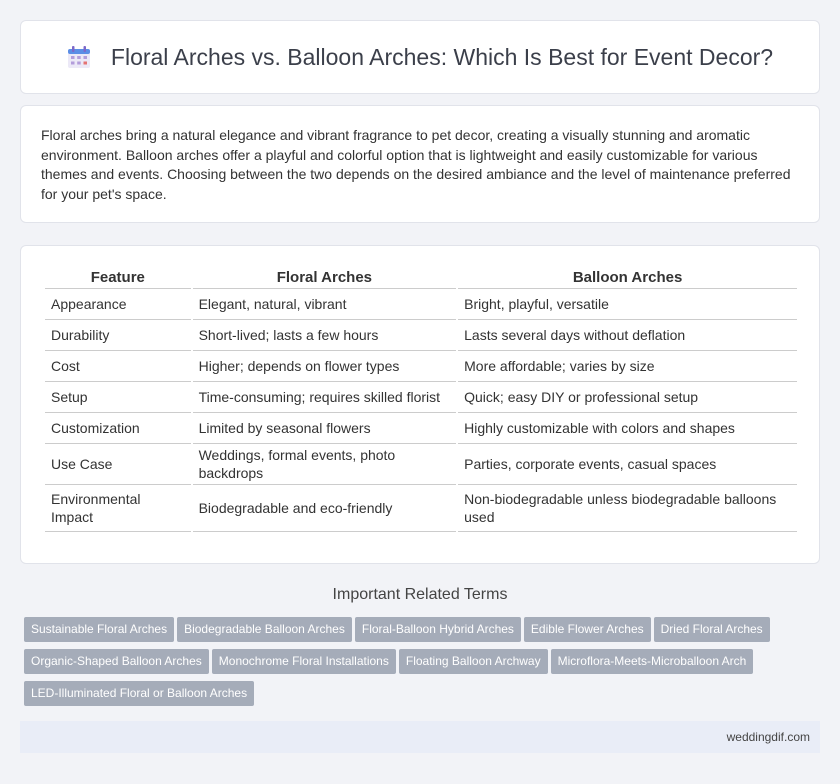  Describe the element at coordinates (437, 629) in the screenshot. I see `tag-floral-balloon-hybrid-arches: Floral-Balloon Hybrid Arches` at that location.